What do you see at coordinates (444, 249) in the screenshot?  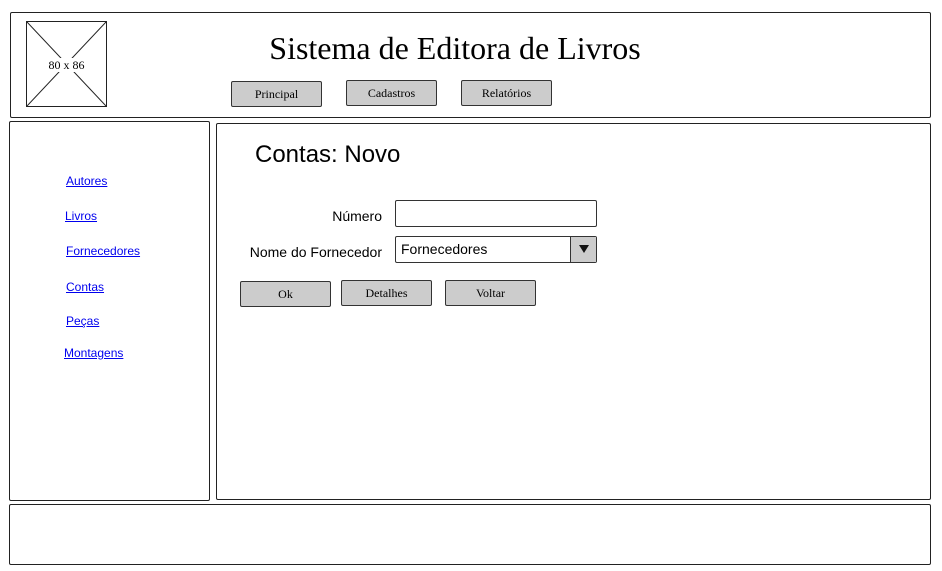 I see `fornecedor-select-value: Fornecedores` at bounding box center [444, 249].